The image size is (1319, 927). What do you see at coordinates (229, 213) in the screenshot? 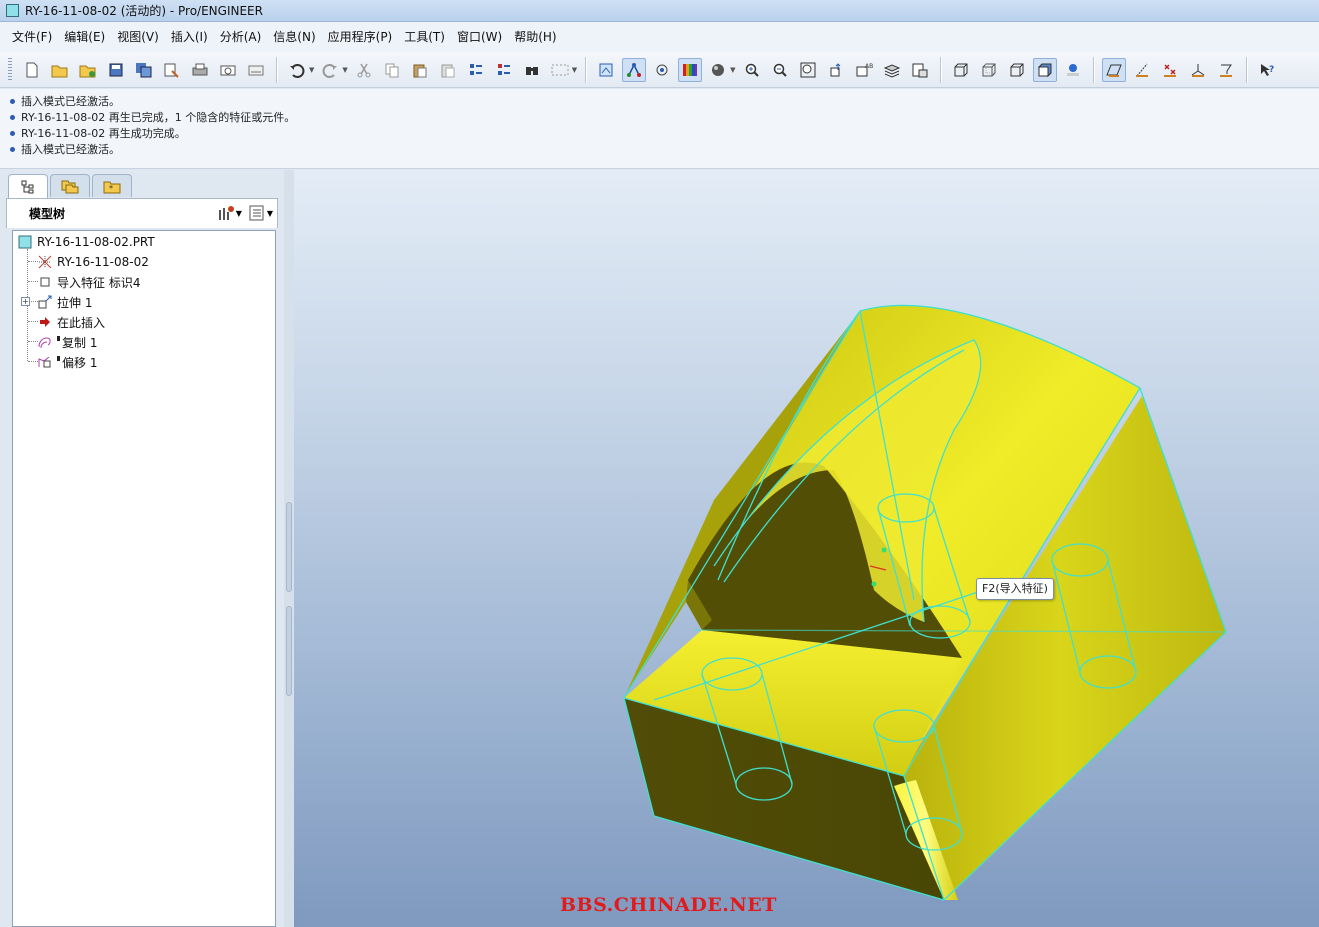
I see `settings-tools-icon: ▼` at bounding box center [229, 213].